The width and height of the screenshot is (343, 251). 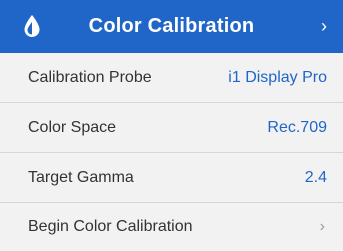 I want to click on page-title: Color Calibration, so click(x=171, y=26).